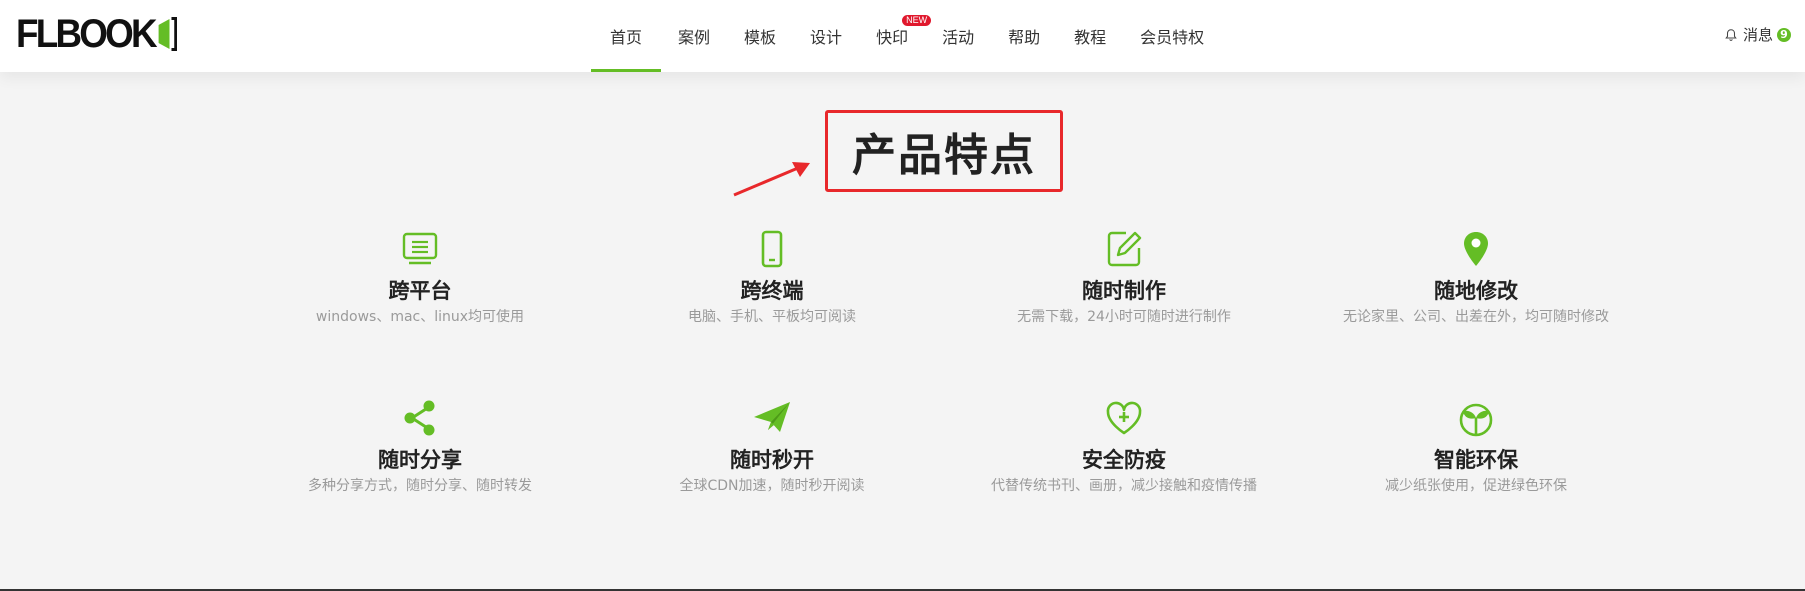 The height and width of the screenshot is (591, 1805). What do you see at coordinates (419, 418) in the screenshot?
I see `share-icon` at bounding box center [419, 418].